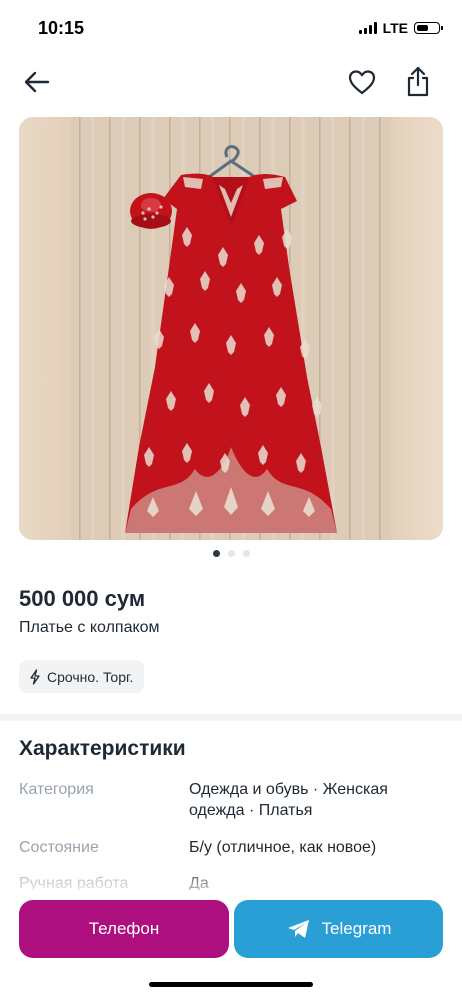 Image resolution: width=462 pixels, height=999 pixels. Describe the element at coordinates (395, 28) in the screenshot. I see `network-type: LTE` at that location.